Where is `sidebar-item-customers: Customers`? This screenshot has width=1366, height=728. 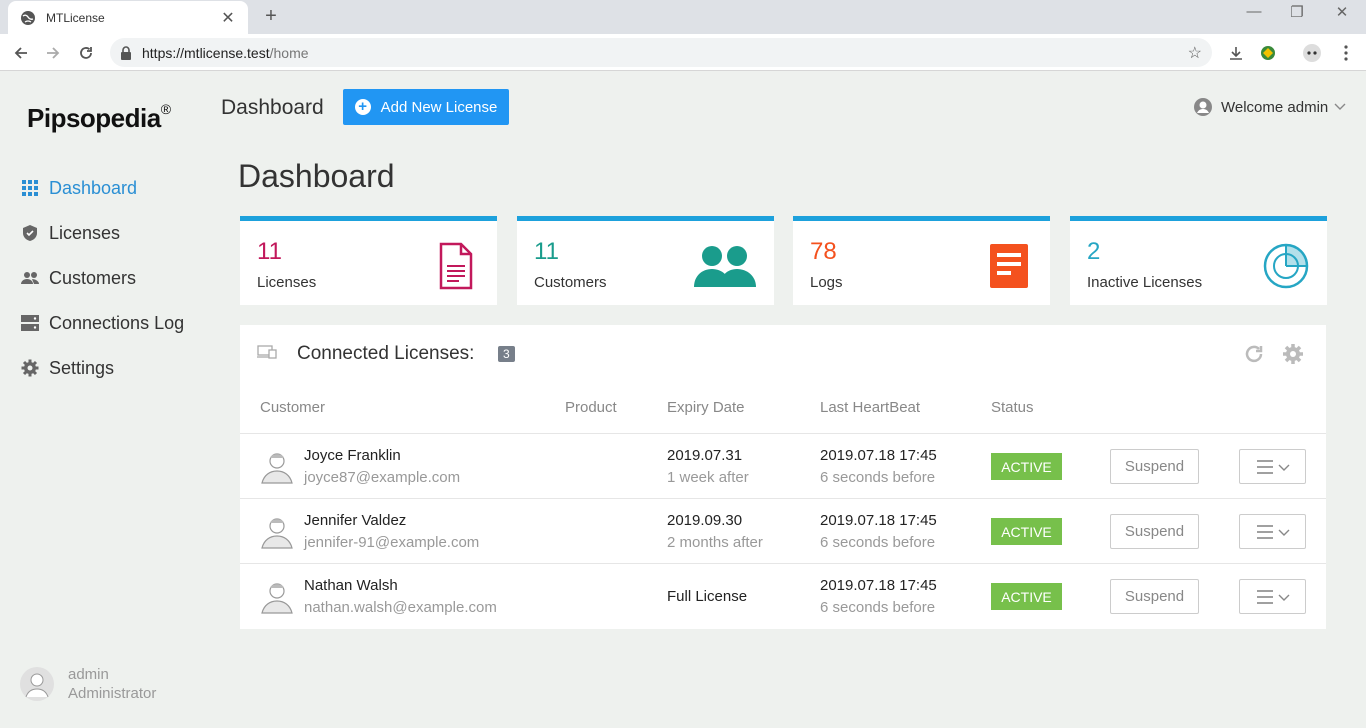 sidebar-item-customers: Customers is located at coordinates (78, 278).